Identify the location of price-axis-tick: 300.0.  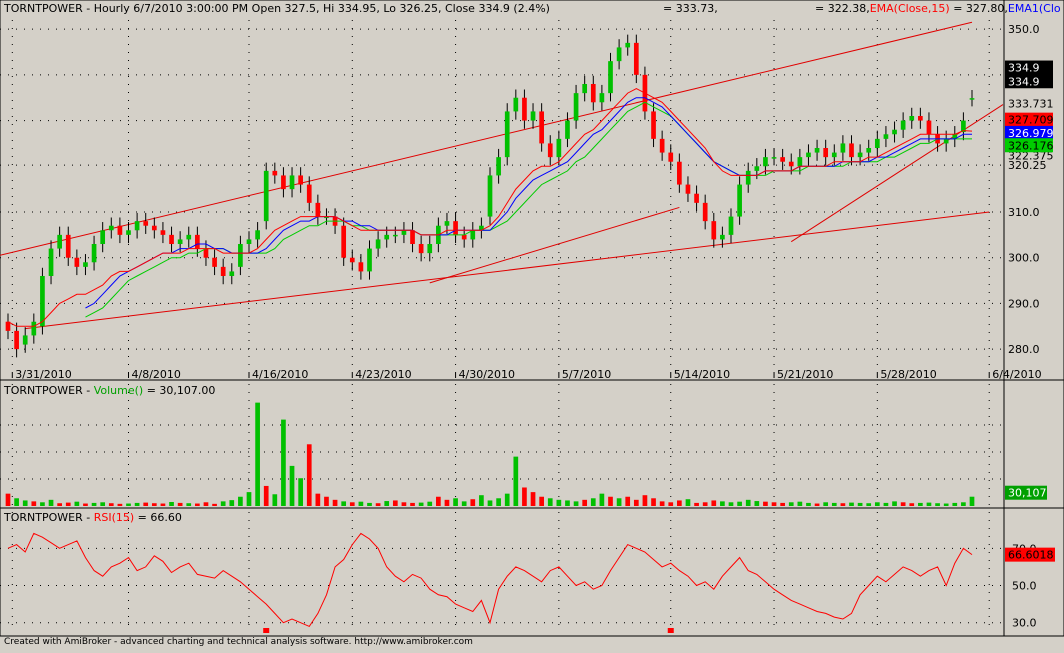
(1024, 258).